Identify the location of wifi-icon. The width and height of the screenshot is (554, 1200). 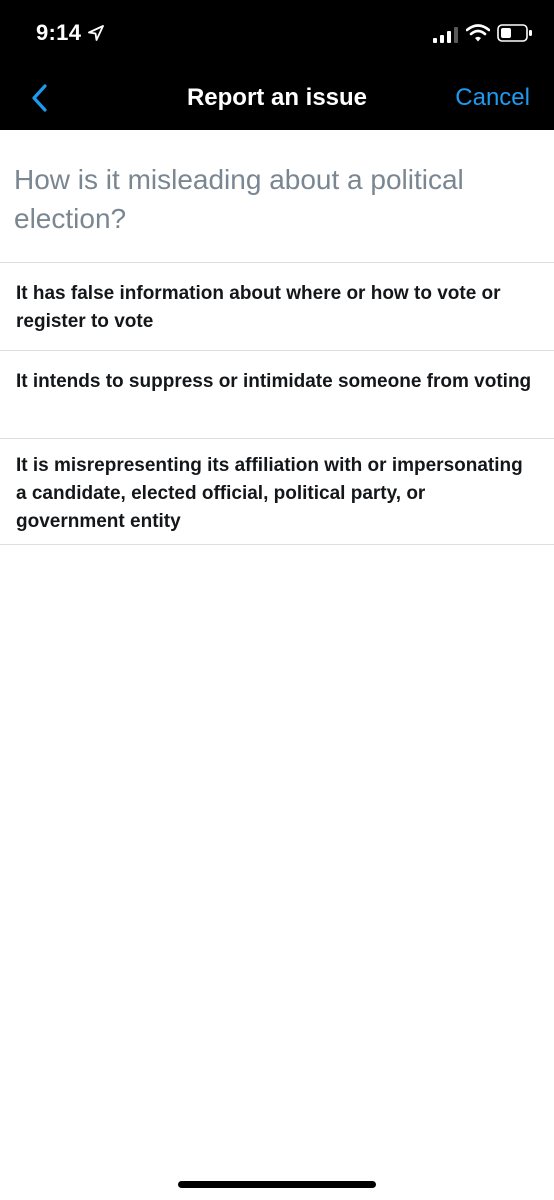
(478, 33).